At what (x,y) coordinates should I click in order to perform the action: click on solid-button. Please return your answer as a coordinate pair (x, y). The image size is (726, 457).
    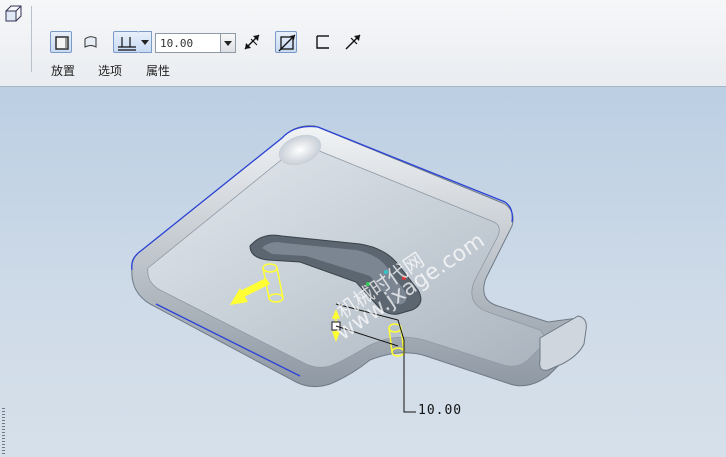
    Looking at the image, I should click on (61, 42).